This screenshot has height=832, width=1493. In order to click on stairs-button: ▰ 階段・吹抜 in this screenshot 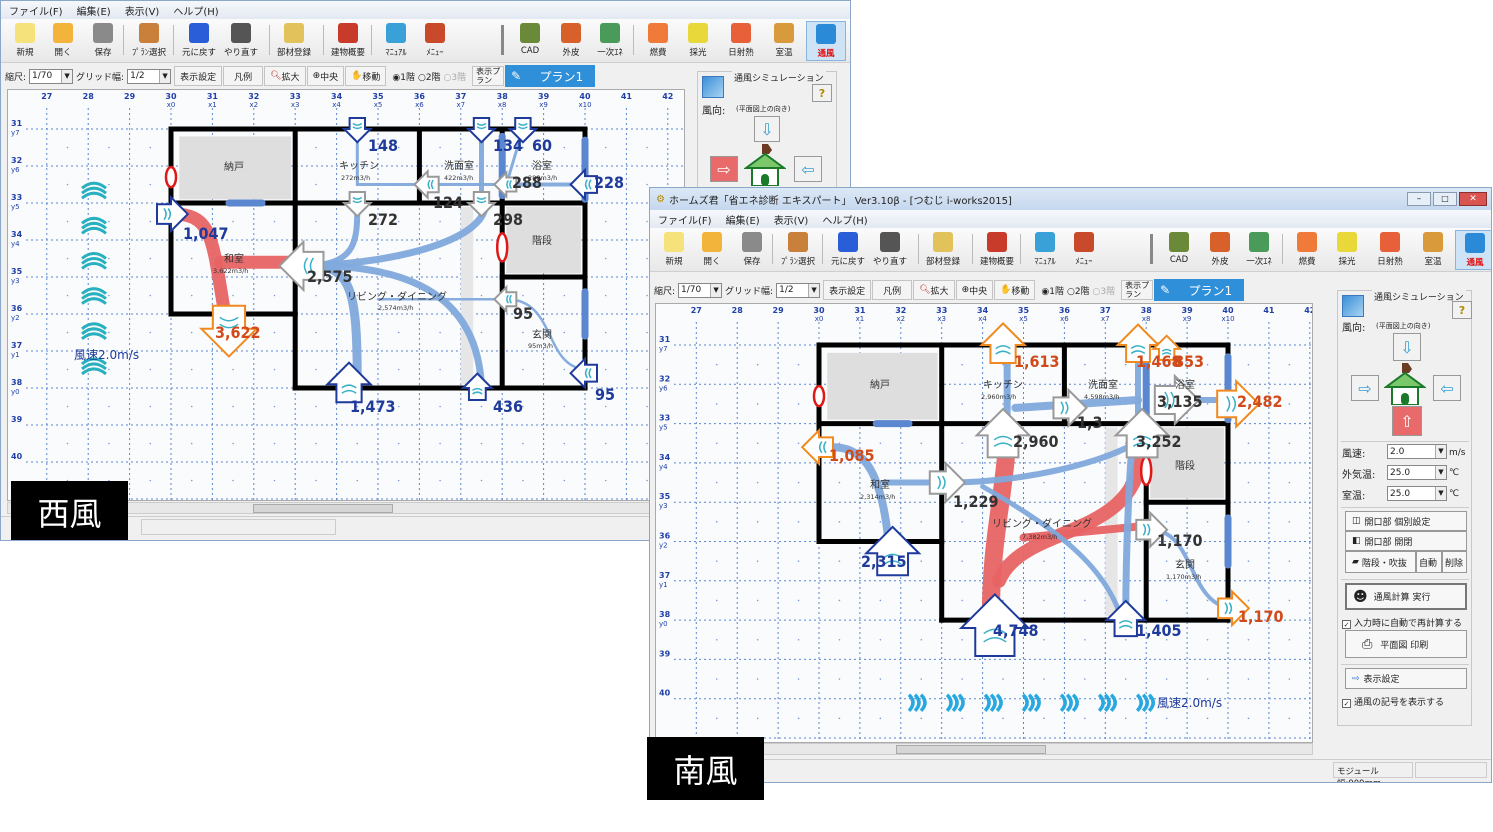, I will do `click(1380, 562)`.